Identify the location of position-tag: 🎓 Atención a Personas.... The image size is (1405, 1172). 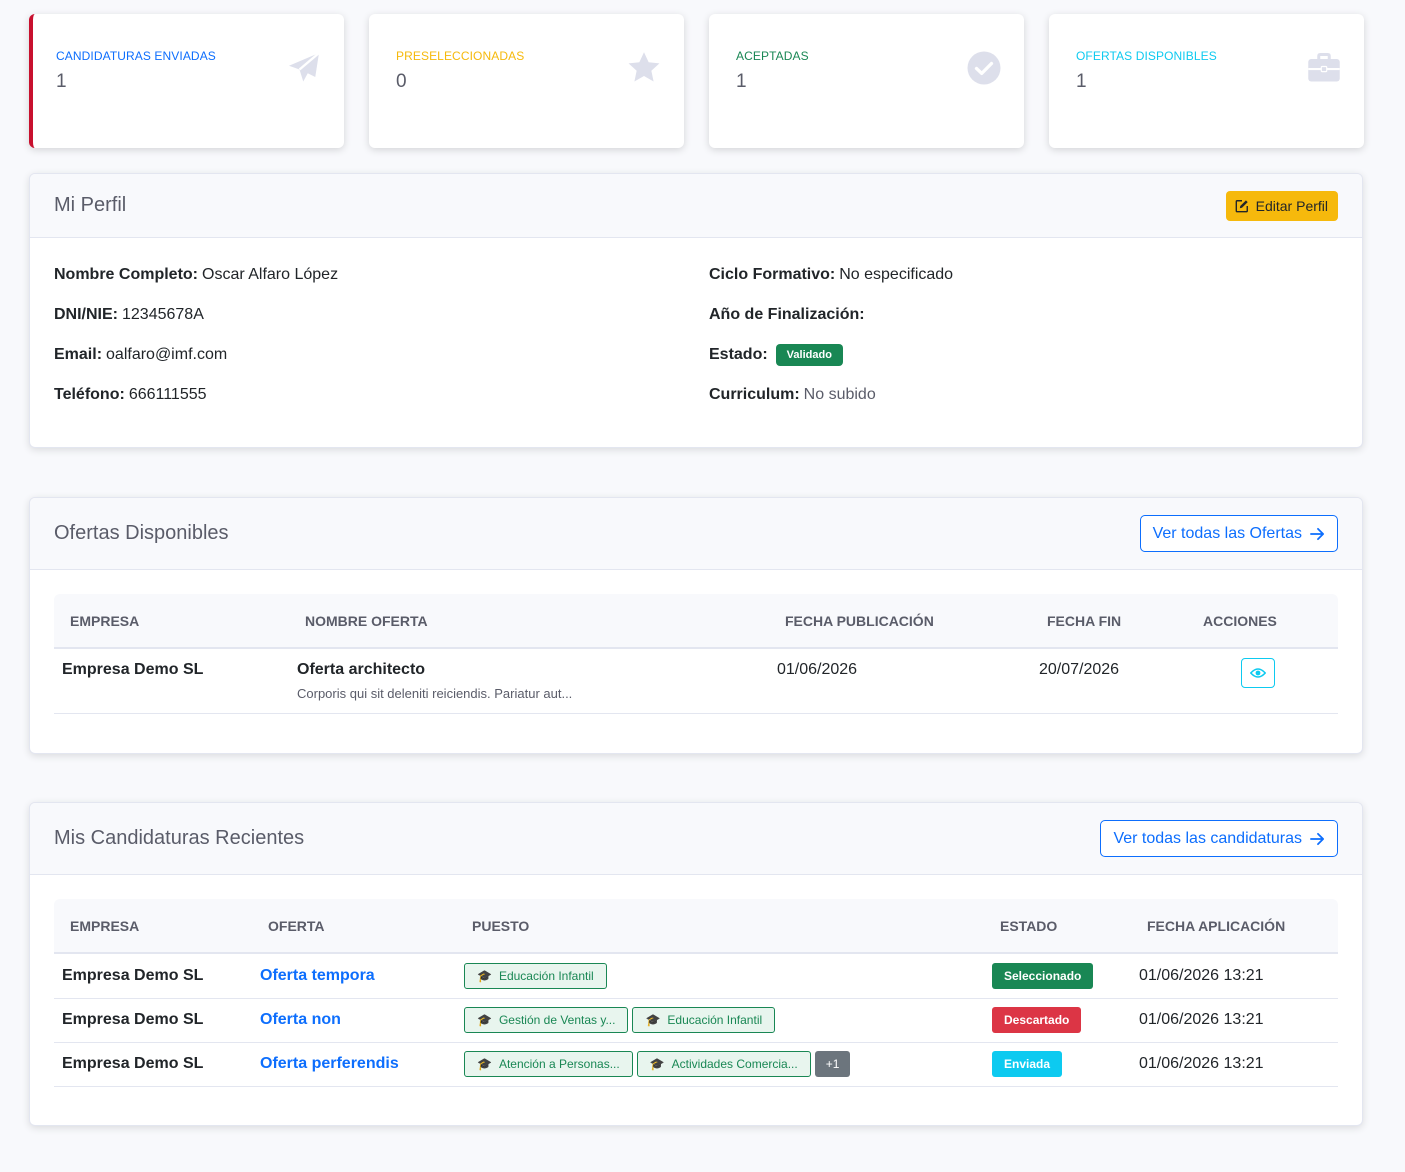
(548, 1064).